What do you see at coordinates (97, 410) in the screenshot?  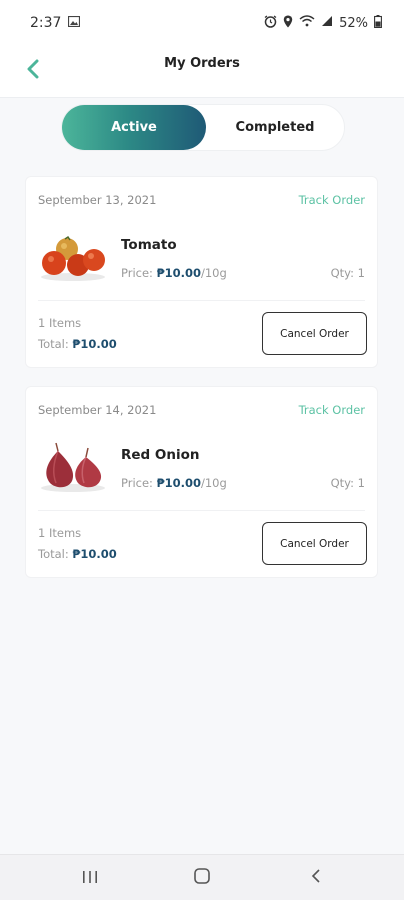 I see `order-date: September 14, 2021` at bounding box center [97, 410].